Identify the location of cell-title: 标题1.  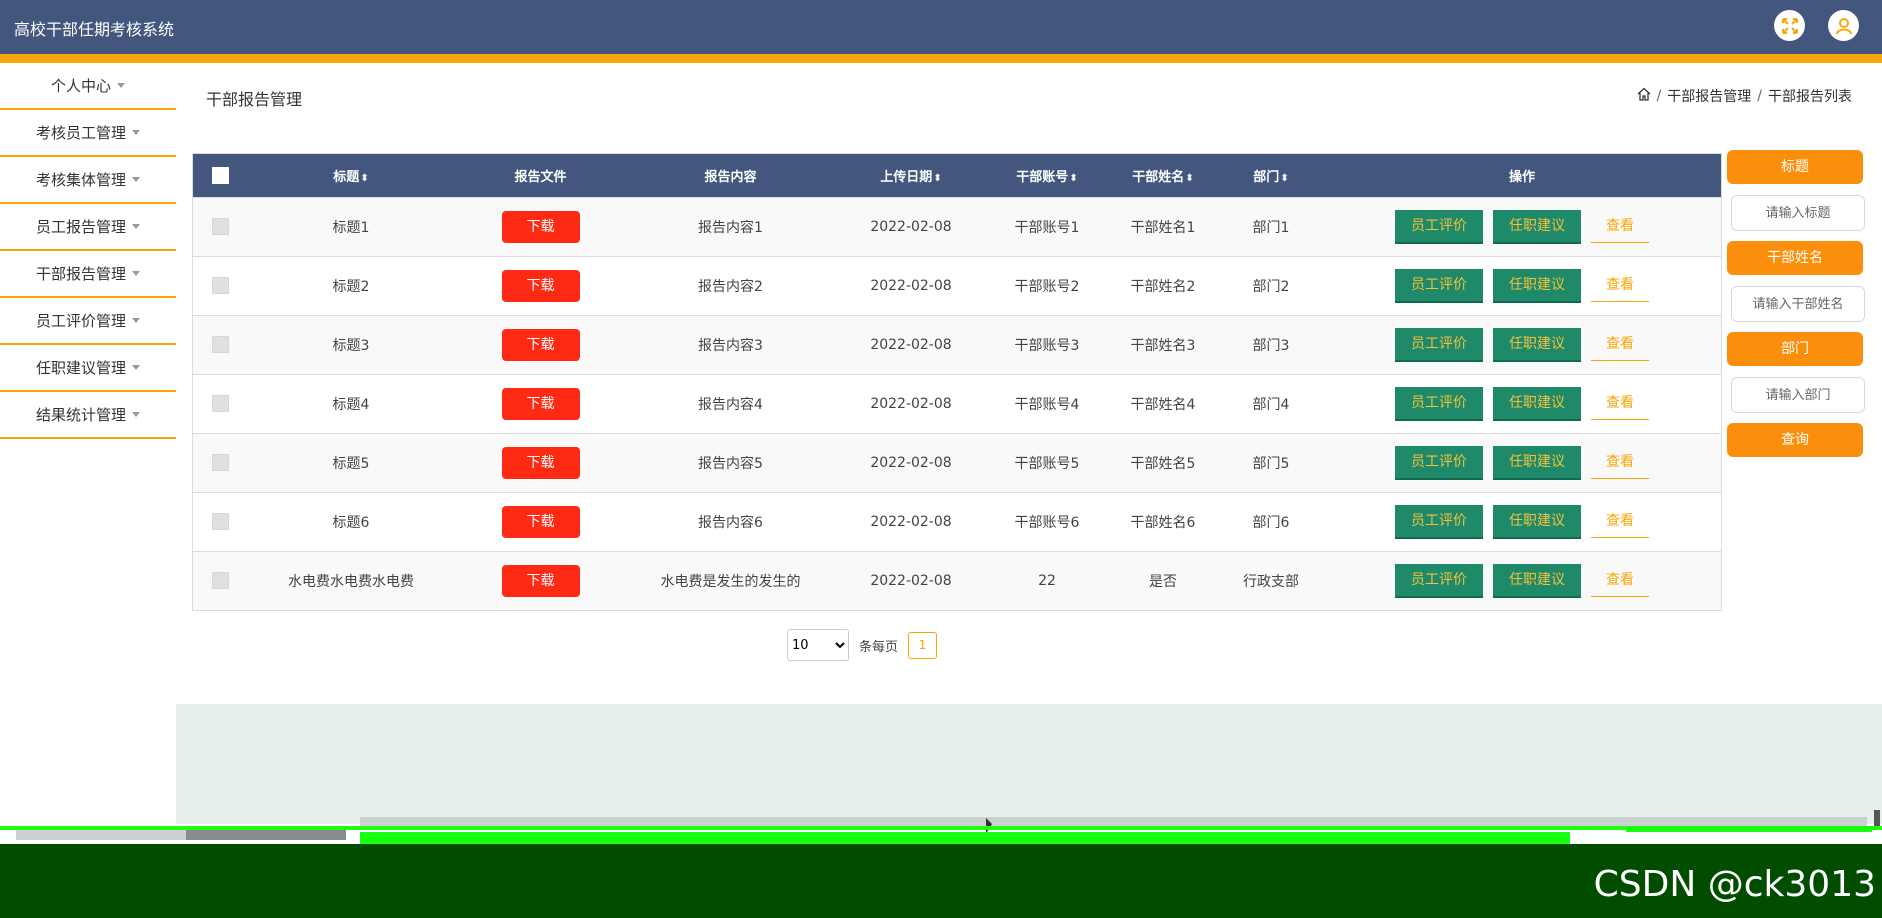
(351, 227).